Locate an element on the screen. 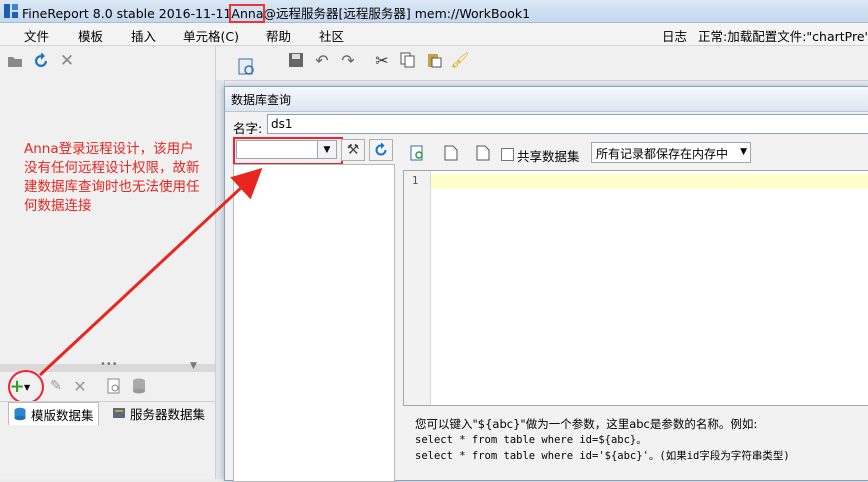  database-icon is located at coordinates (139, 386).